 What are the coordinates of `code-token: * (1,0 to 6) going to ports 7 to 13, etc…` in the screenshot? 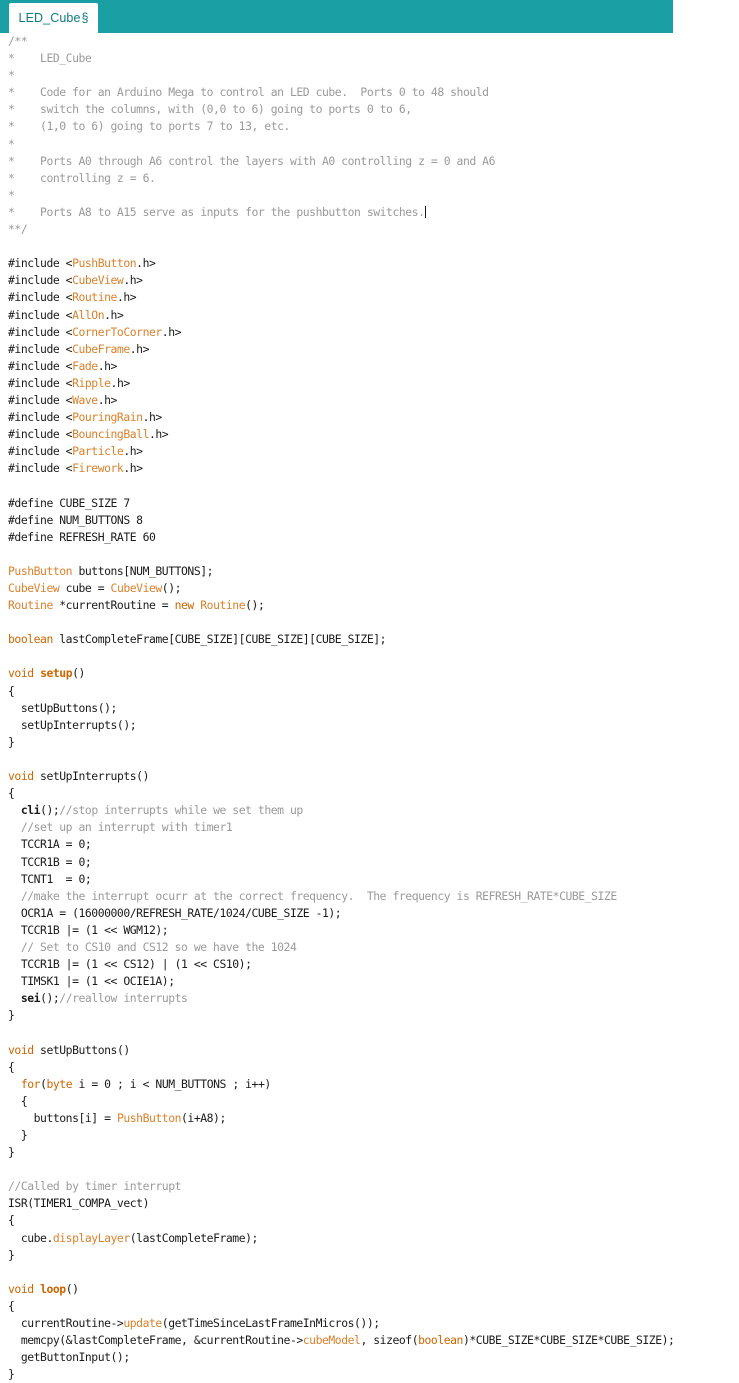 It's located at (149, 126).